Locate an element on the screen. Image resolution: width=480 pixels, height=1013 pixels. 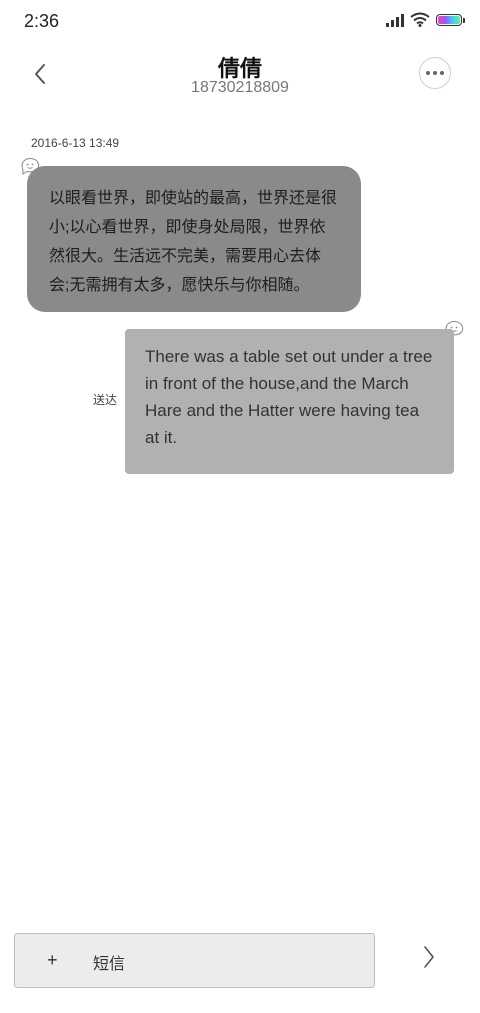
message-line: in front of the house,and the March is located at coordinates (277, 383).